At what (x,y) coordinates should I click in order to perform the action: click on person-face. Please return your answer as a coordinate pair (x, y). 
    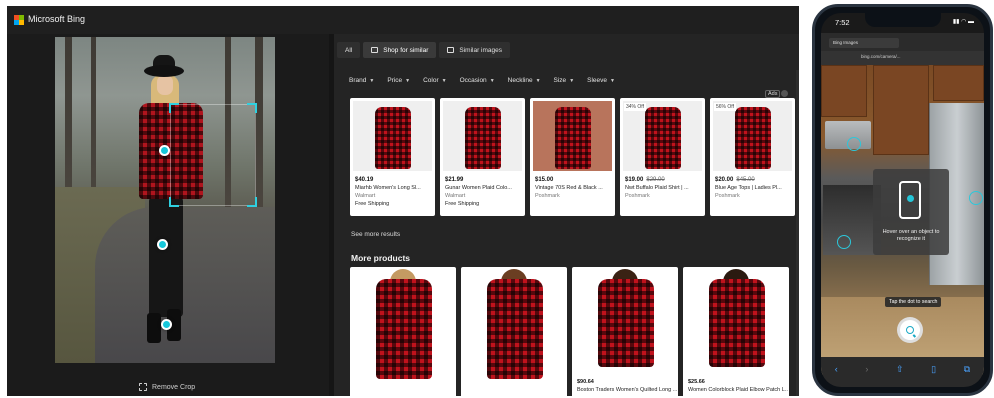
    Looking at the image, I should click on (165, 85).